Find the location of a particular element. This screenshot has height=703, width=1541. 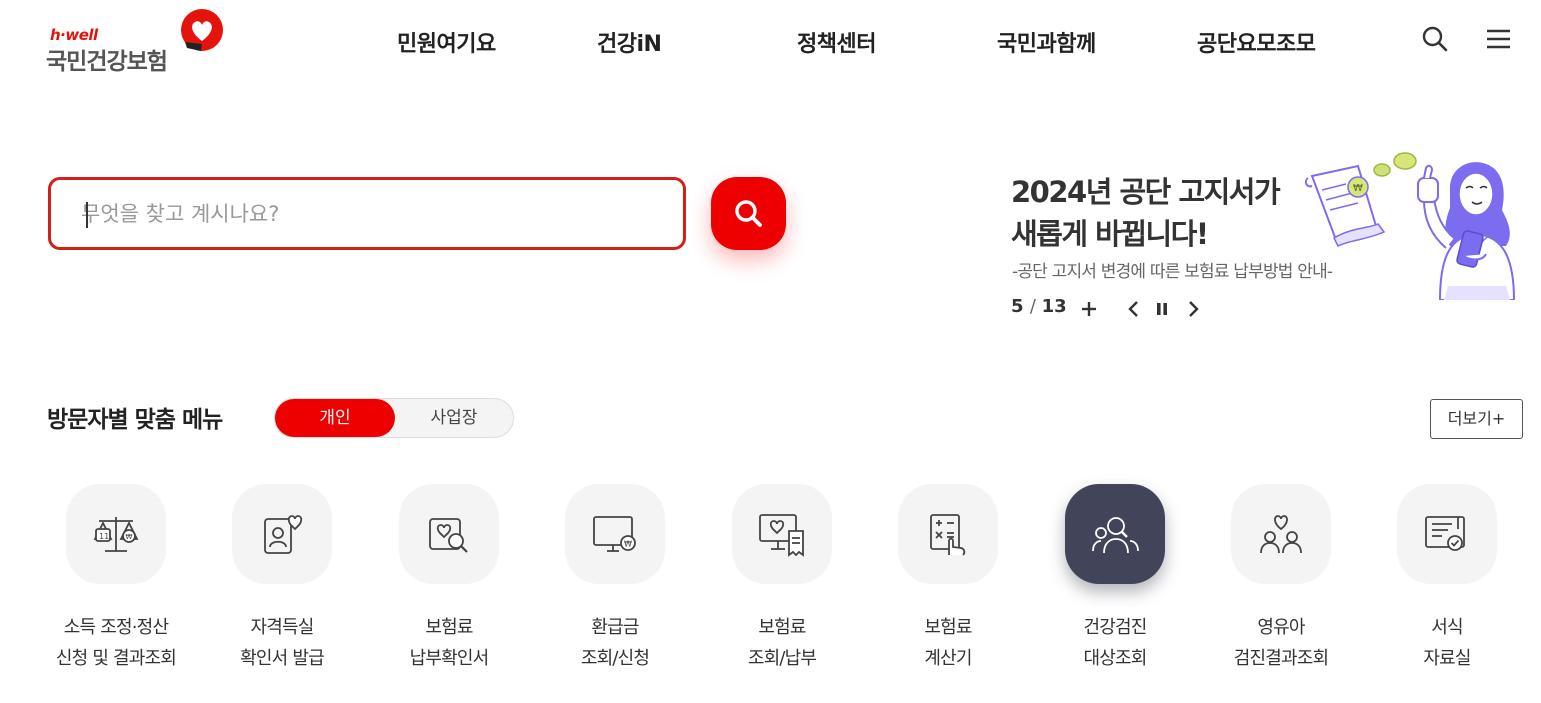

menu-label-line1: 소득 조정·정산 is located at coordinates (116, 627).